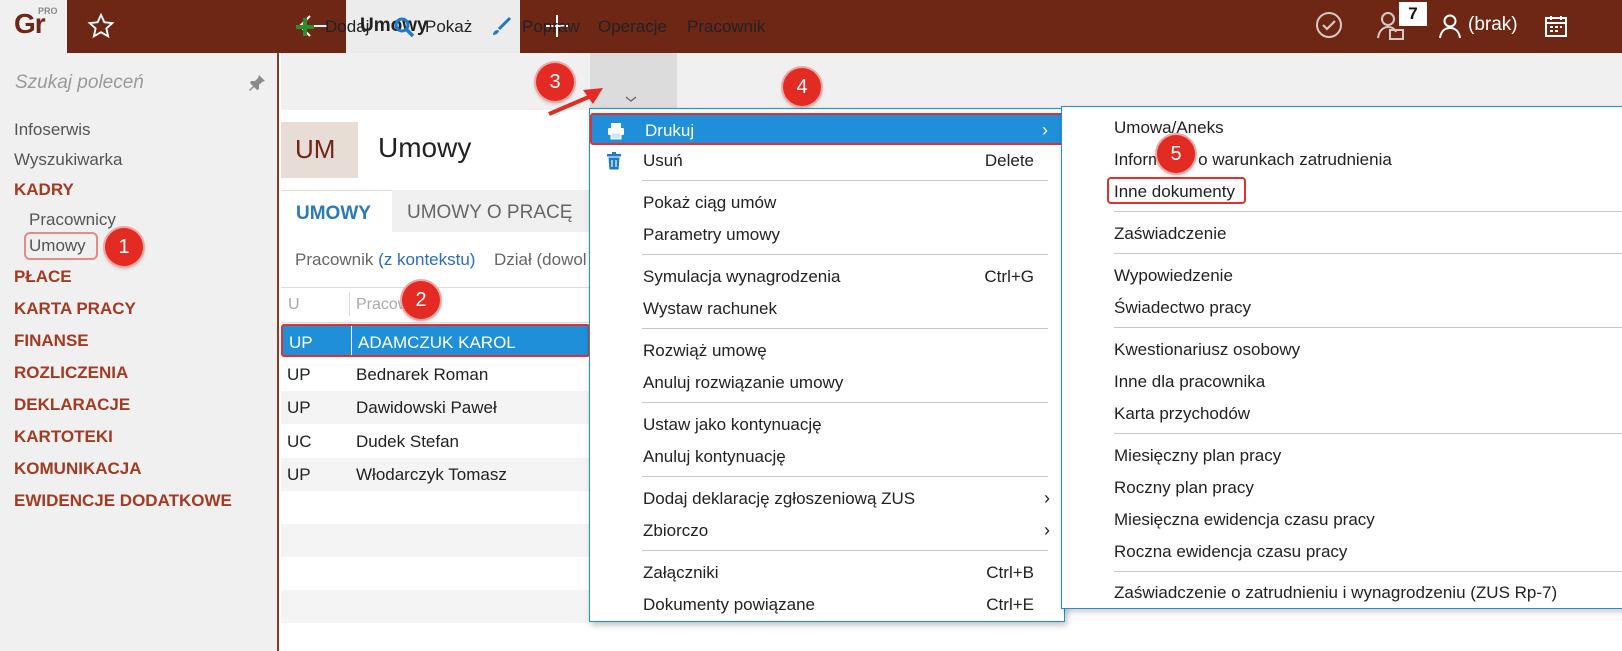 This screenshot has width=1622, height=651. What do you see at coordinates (435, 340) in the screenshot?
I see `table-row: UP ADAMCZUK KAROL` at bounding box center [435, 340].